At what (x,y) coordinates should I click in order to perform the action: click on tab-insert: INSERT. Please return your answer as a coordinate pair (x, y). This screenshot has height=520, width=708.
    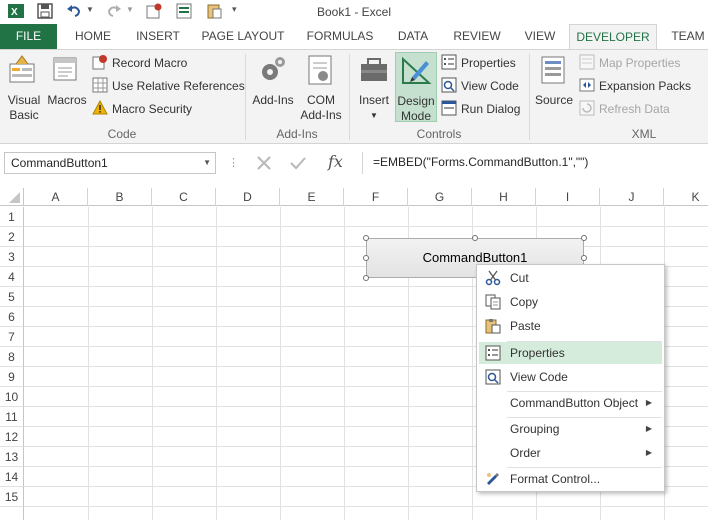
    Looking at the image, I should click on (158, 36).